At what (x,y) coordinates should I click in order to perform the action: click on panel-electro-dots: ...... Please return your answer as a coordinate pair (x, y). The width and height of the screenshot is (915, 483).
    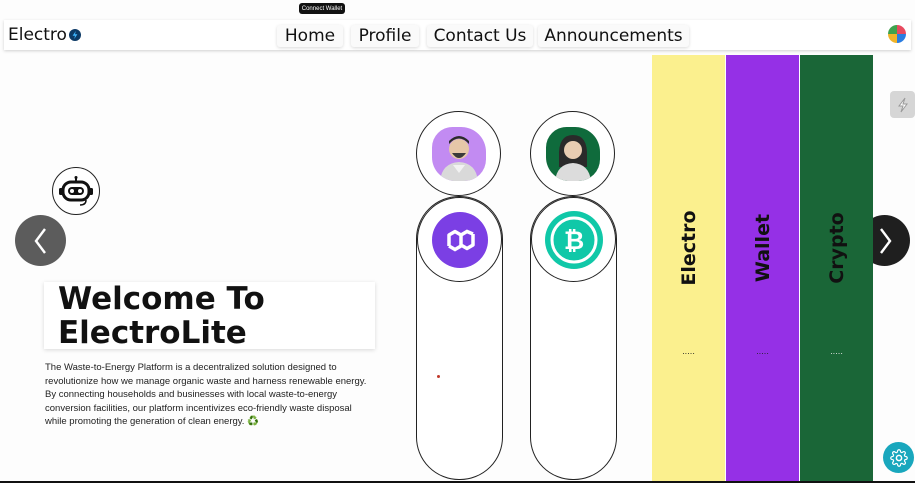
    Looking at the image, I should click on (688, 351).